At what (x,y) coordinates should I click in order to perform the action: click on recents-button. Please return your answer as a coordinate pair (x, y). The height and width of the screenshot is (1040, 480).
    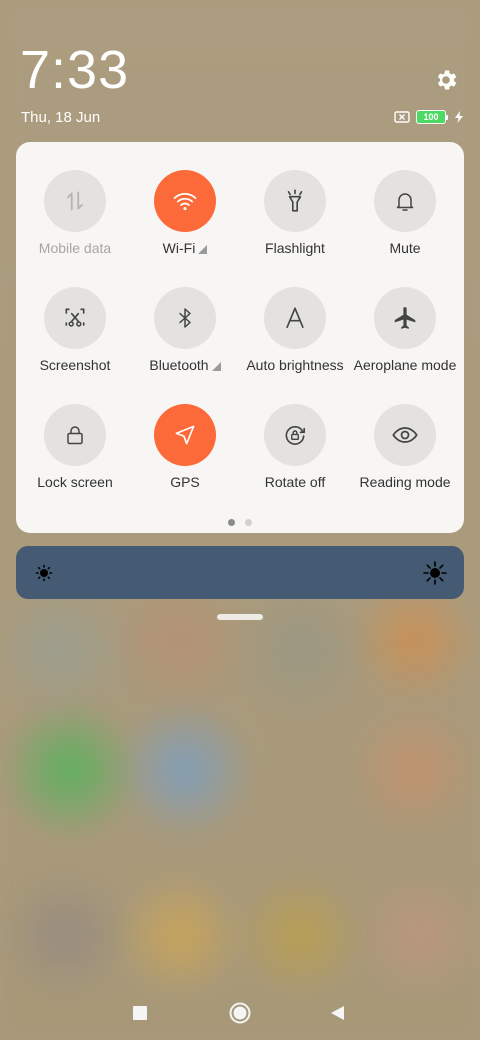
    Looking at the image, I should click on (140, 1013).